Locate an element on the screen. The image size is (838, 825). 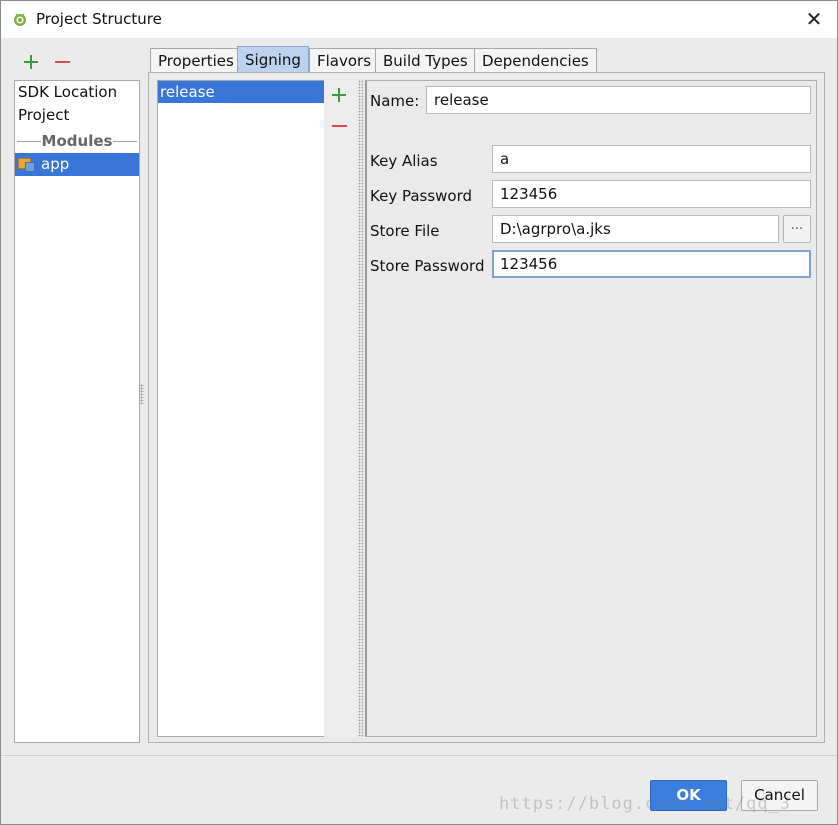
list-item: release is located at coordinates (241, 92).